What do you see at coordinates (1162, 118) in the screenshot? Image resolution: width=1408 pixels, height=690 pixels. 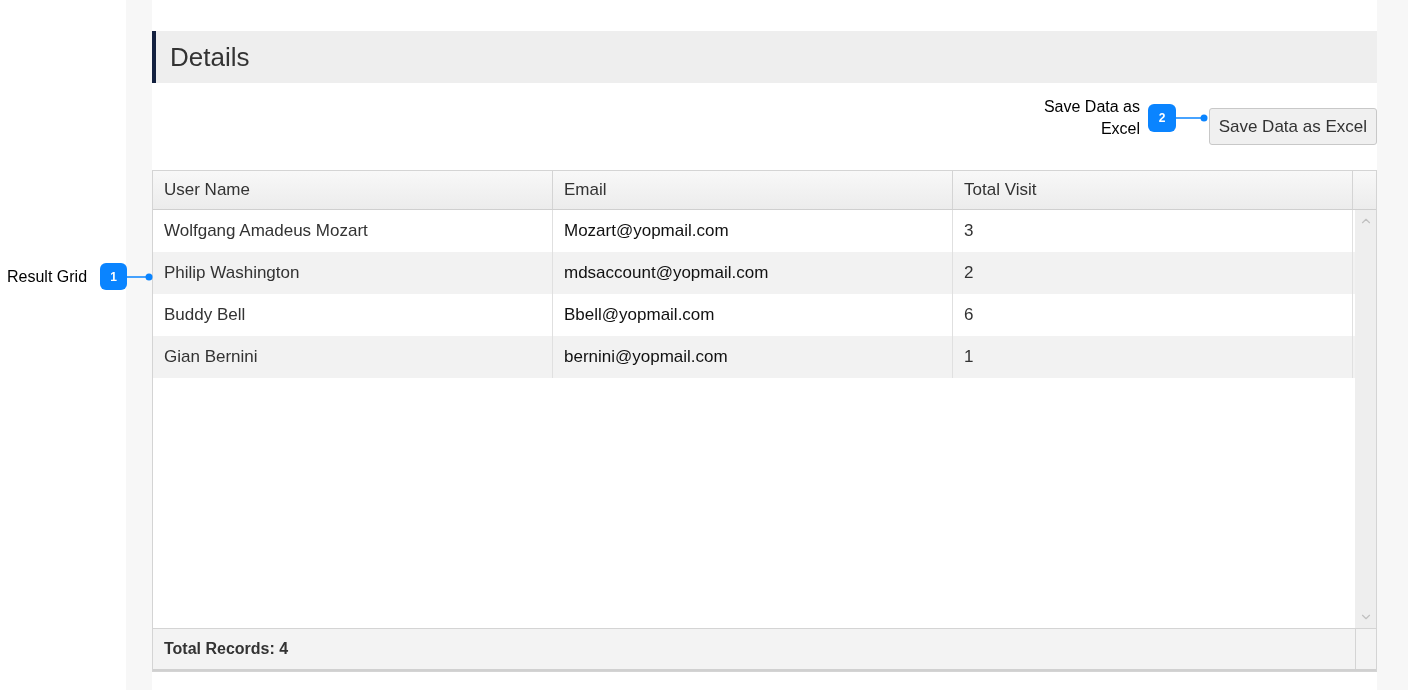 I see `callout-badge: 2` at bounding box center [1162, 118].